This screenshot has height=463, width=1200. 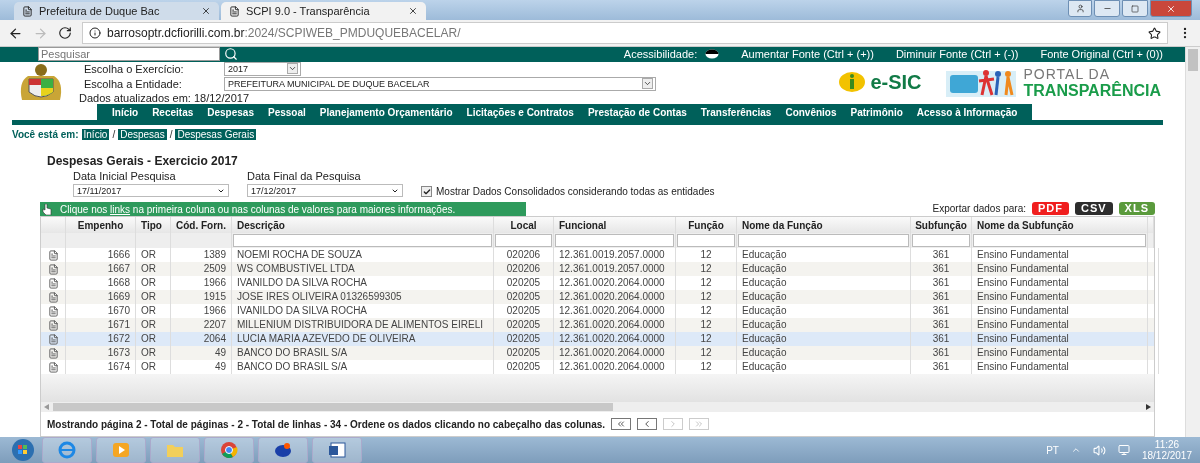 I want to click on search-field: Pesquisar, so click(x=129, y=54).